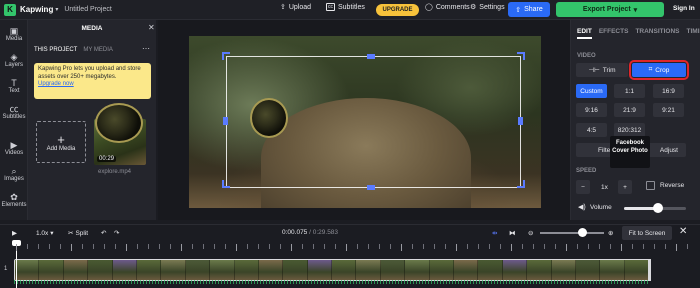 The width and height of the screenshot is (700, 288). Describe the element at coordinates (629, 91) in the screenshot. I see `ratio-1-1-button: 1:1` at that location.